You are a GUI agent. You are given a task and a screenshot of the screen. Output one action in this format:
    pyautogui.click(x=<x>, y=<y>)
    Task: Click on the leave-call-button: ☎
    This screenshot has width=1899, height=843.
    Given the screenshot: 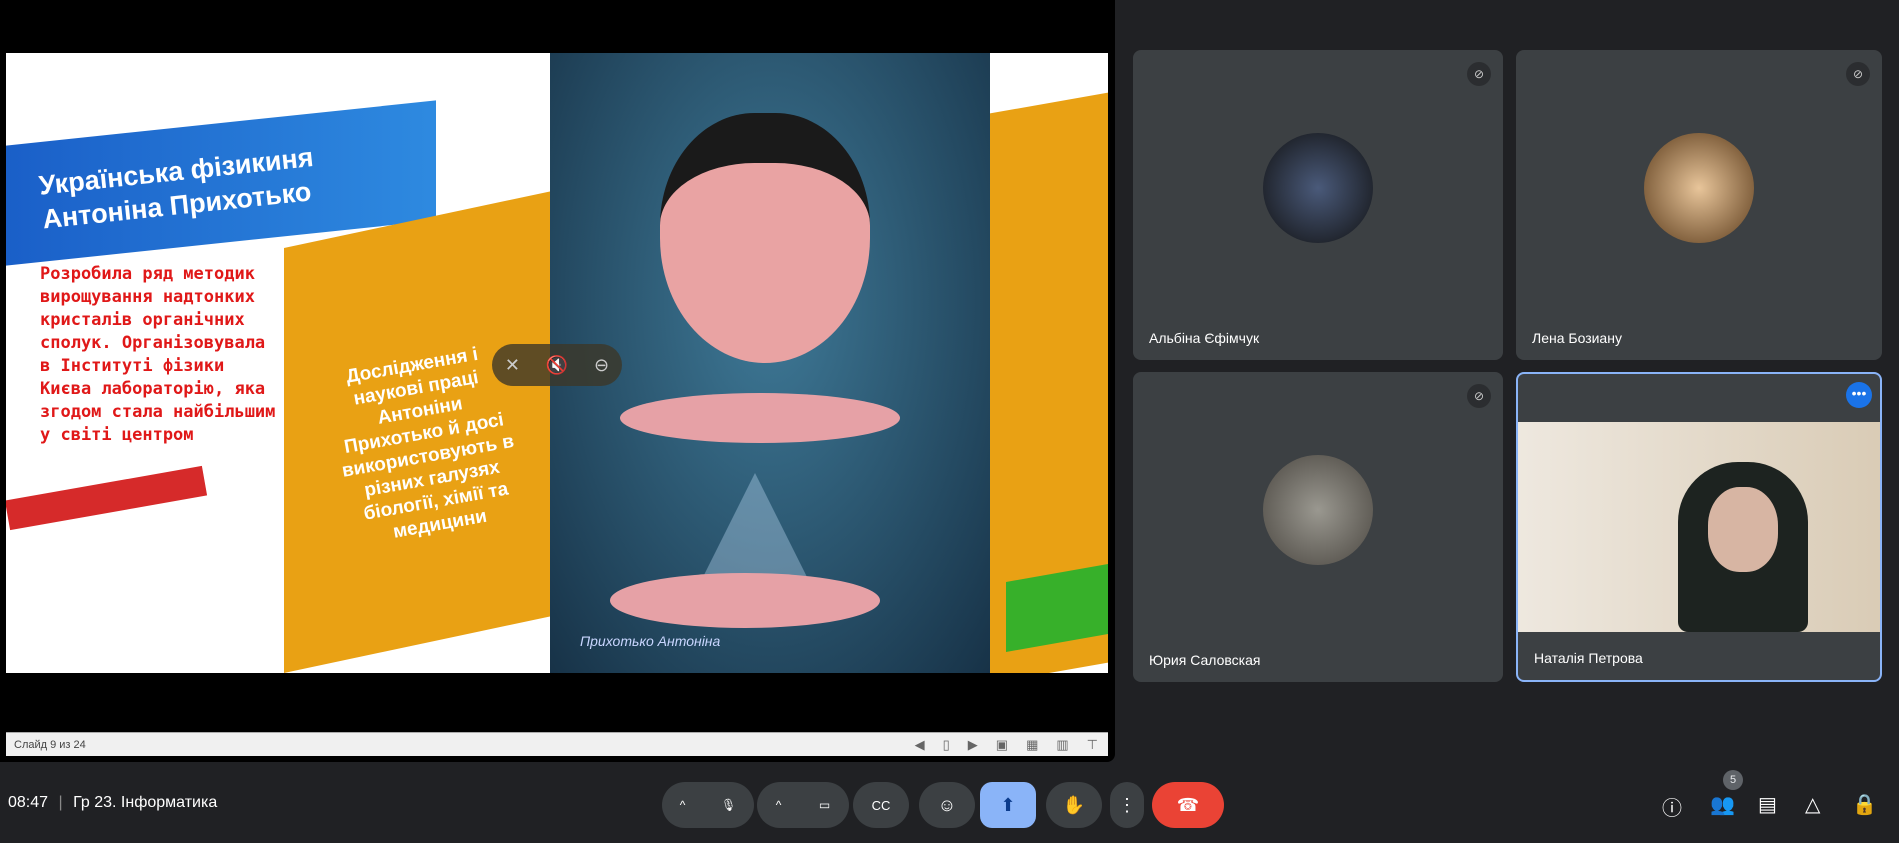 What is the action you would take?
    pyautogui.click(x=1188, y=805)
    